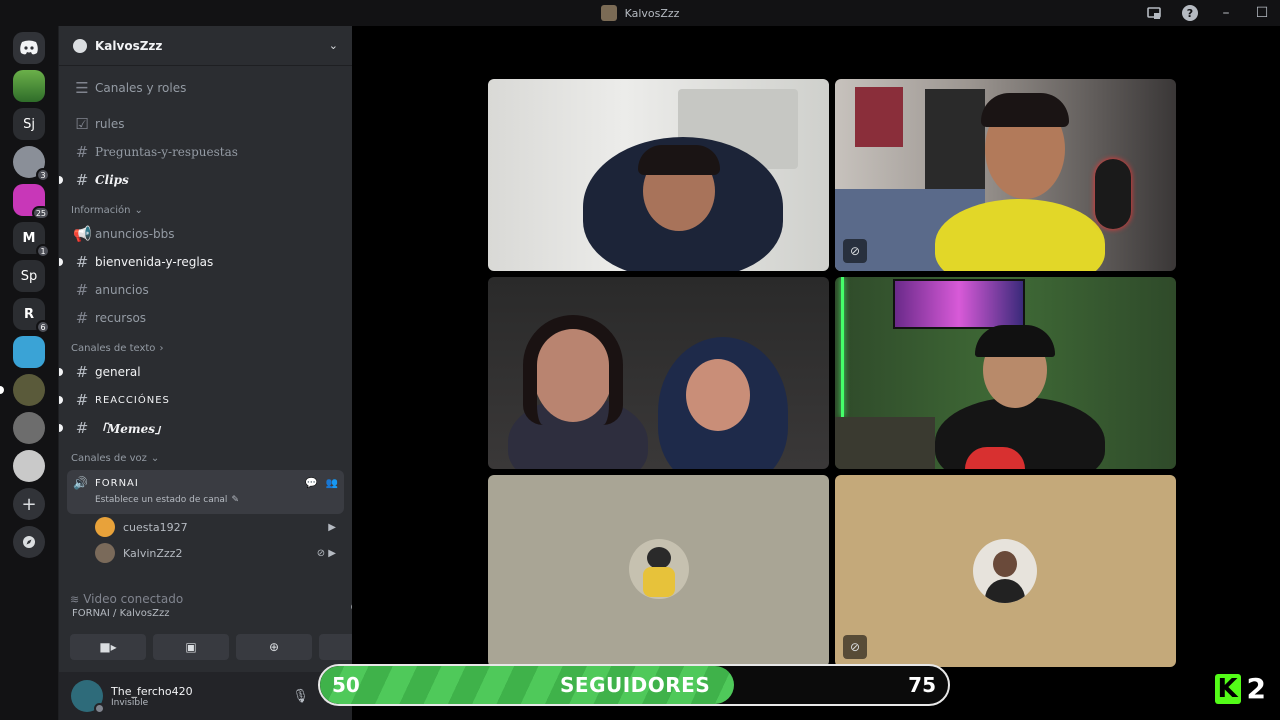 The width and height of the screenshot is (1280, 720). I want to click on title-avatar, so click(608, 13).